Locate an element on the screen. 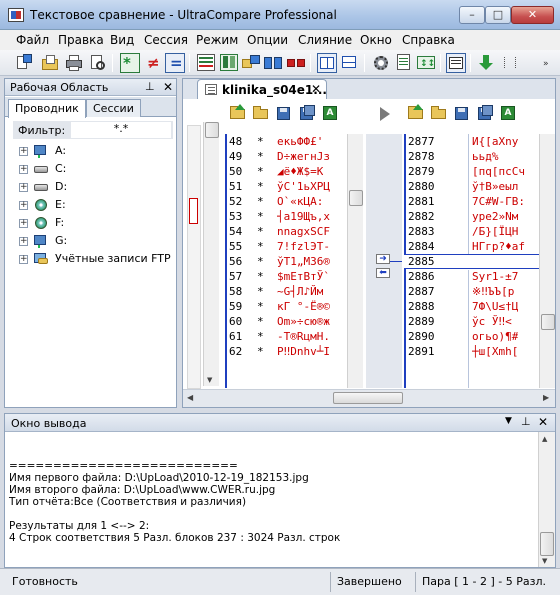  open-folder-icon is located at coordinates (50, 63).